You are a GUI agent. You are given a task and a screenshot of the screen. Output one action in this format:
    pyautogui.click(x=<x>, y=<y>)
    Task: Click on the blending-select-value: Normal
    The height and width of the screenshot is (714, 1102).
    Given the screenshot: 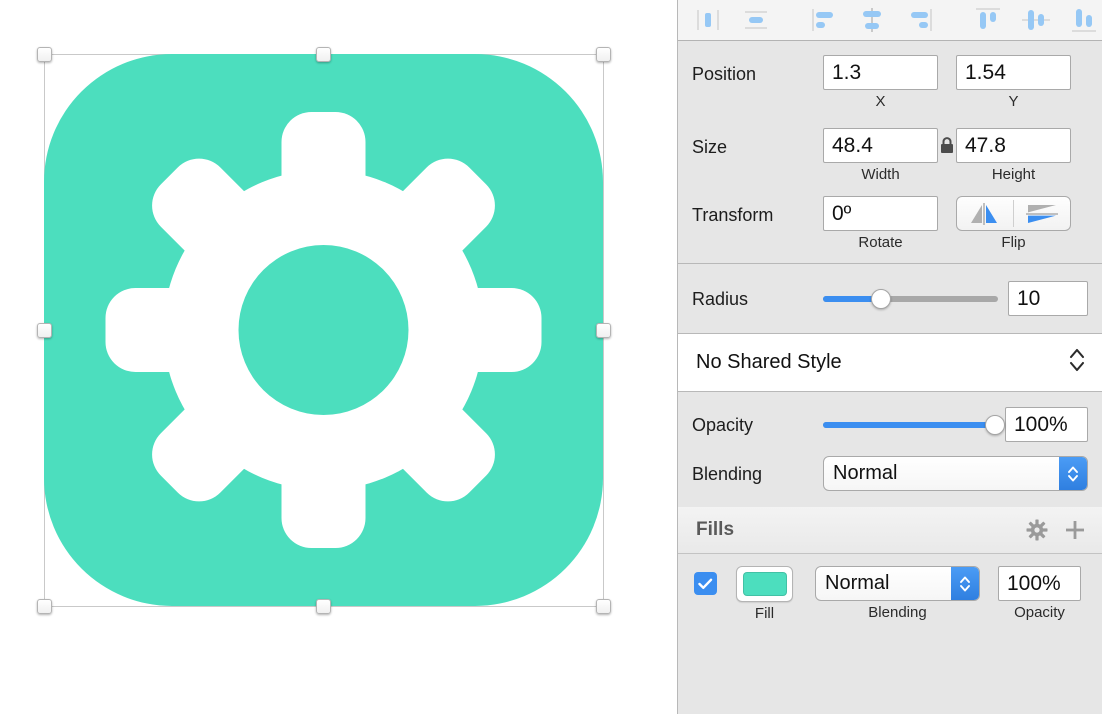 What is the action you would take?
    pyautogui.click(x=865, y=473)
    